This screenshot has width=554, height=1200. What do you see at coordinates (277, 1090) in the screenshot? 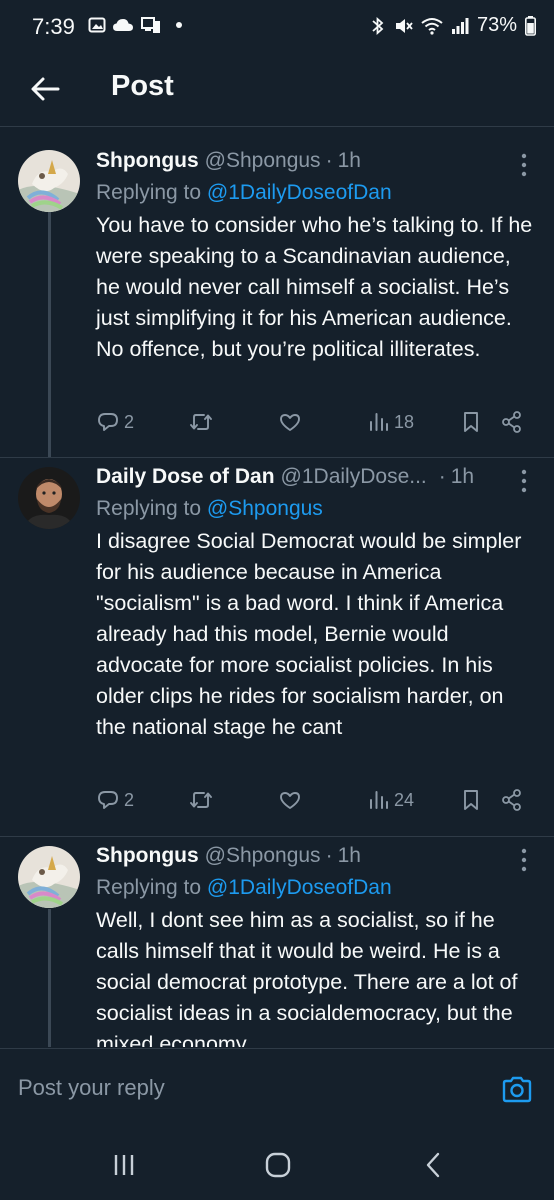
I see `reply-bar: Post your reply` at bounding box center [277, 1090].